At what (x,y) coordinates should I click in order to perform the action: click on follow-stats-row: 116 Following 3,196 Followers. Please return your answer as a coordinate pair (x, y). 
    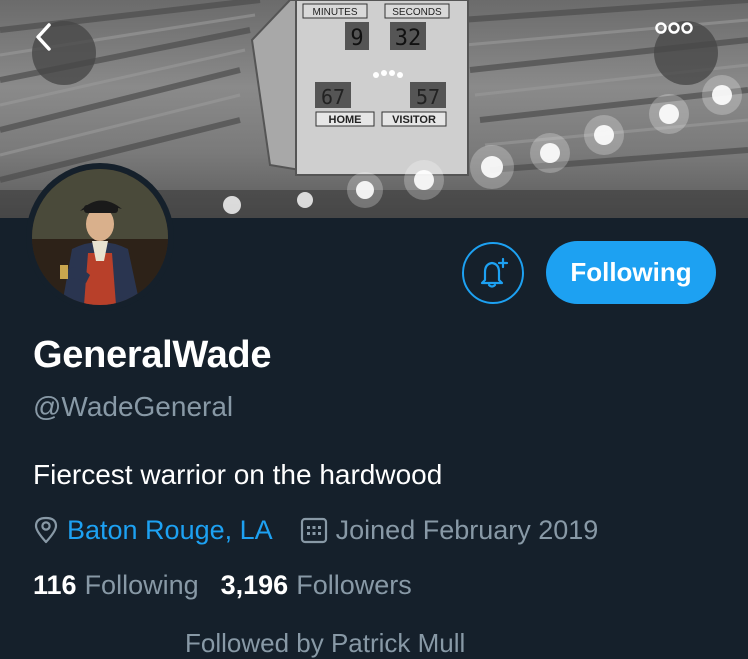
    Looking at the image, I should click on (233, 585).